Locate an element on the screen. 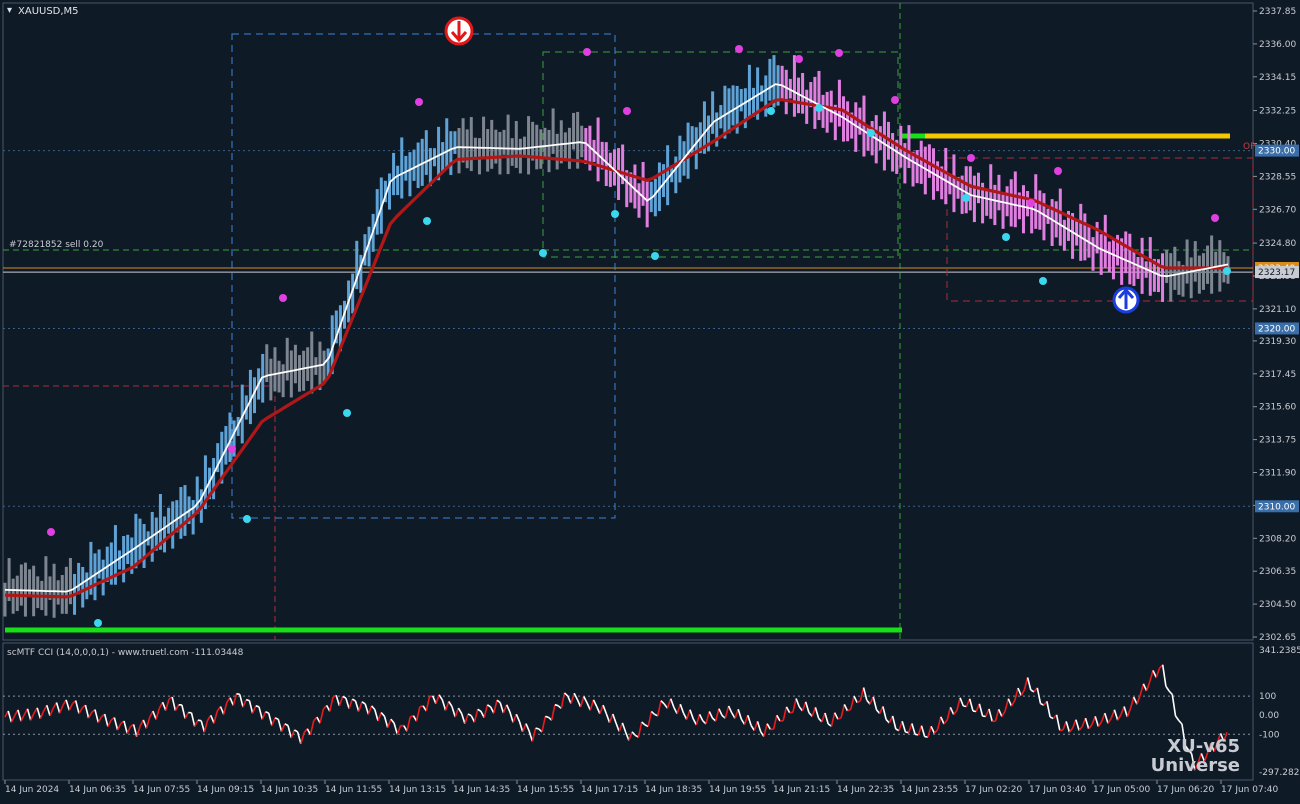  watermark-line2: Universe is located at coordinates (1195, 765).